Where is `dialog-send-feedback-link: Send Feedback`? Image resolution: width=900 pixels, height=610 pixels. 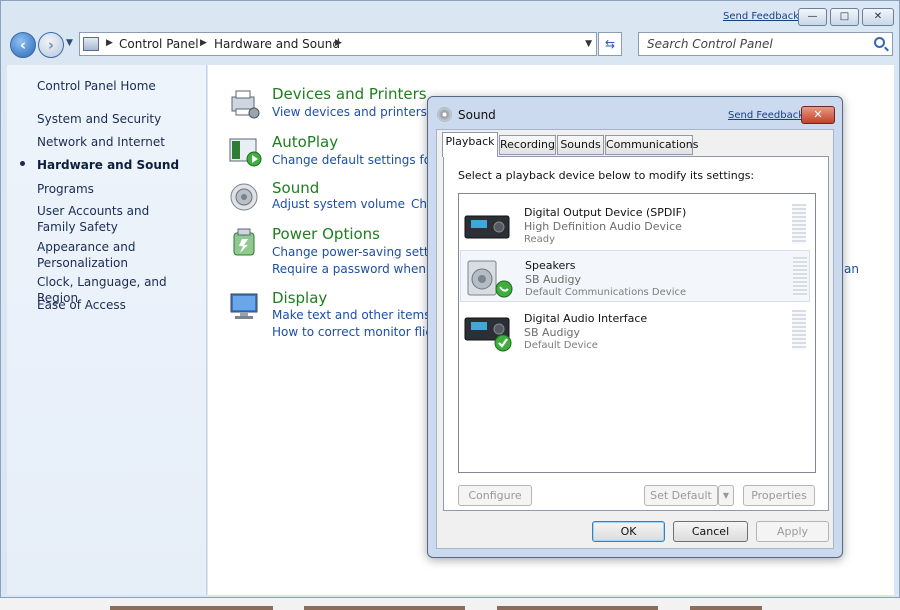 dialog-send-feedback-link: Send Feedback is located at coordinates (766, 115).